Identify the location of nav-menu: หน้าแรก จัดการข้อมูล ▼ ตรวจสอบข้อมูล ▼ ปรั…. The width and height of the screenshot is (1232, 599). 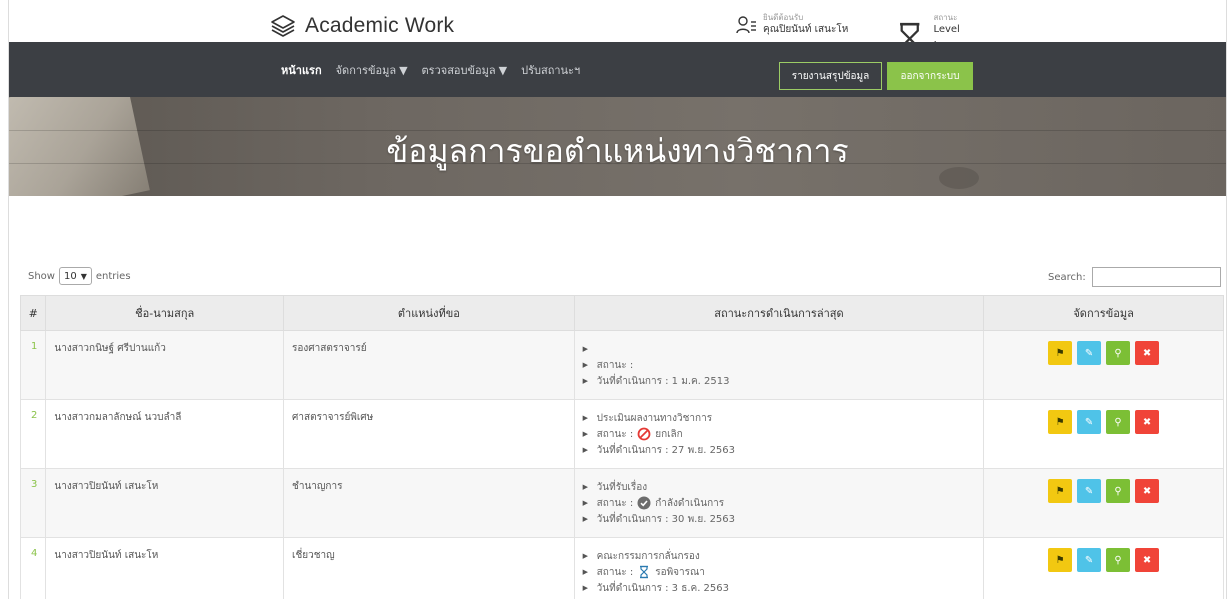
(430, 69).